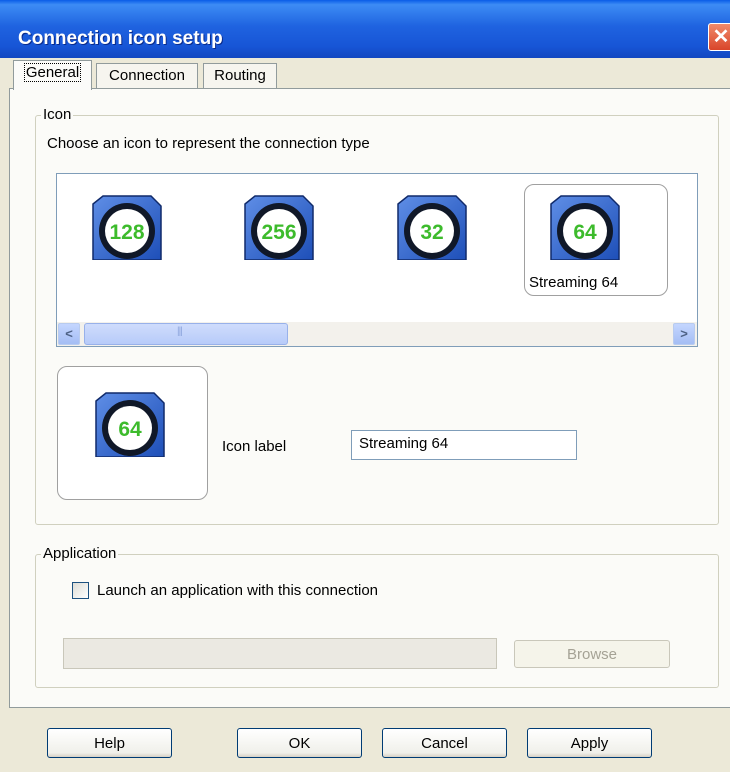 This screenshot has width=730, height=772. I want to click on icon-preview: 64, so click(132, 433).